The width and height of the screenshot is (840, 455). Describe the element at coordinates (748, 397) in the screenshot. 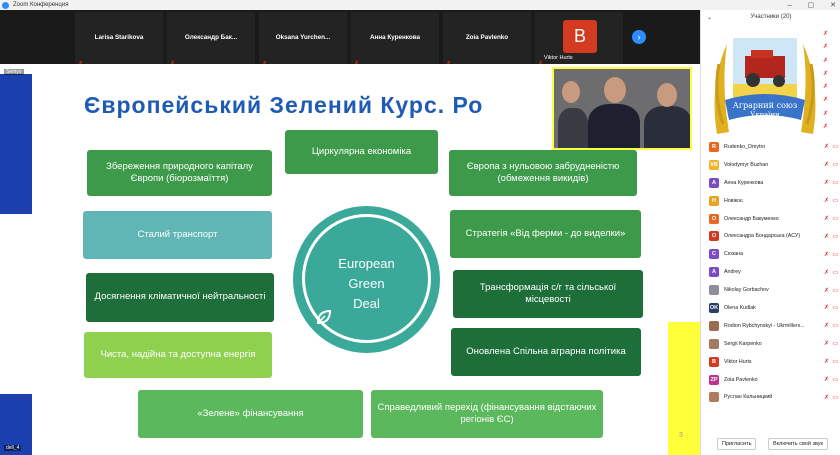

I see `participant-name: Руслан Кальницкий` at that location.